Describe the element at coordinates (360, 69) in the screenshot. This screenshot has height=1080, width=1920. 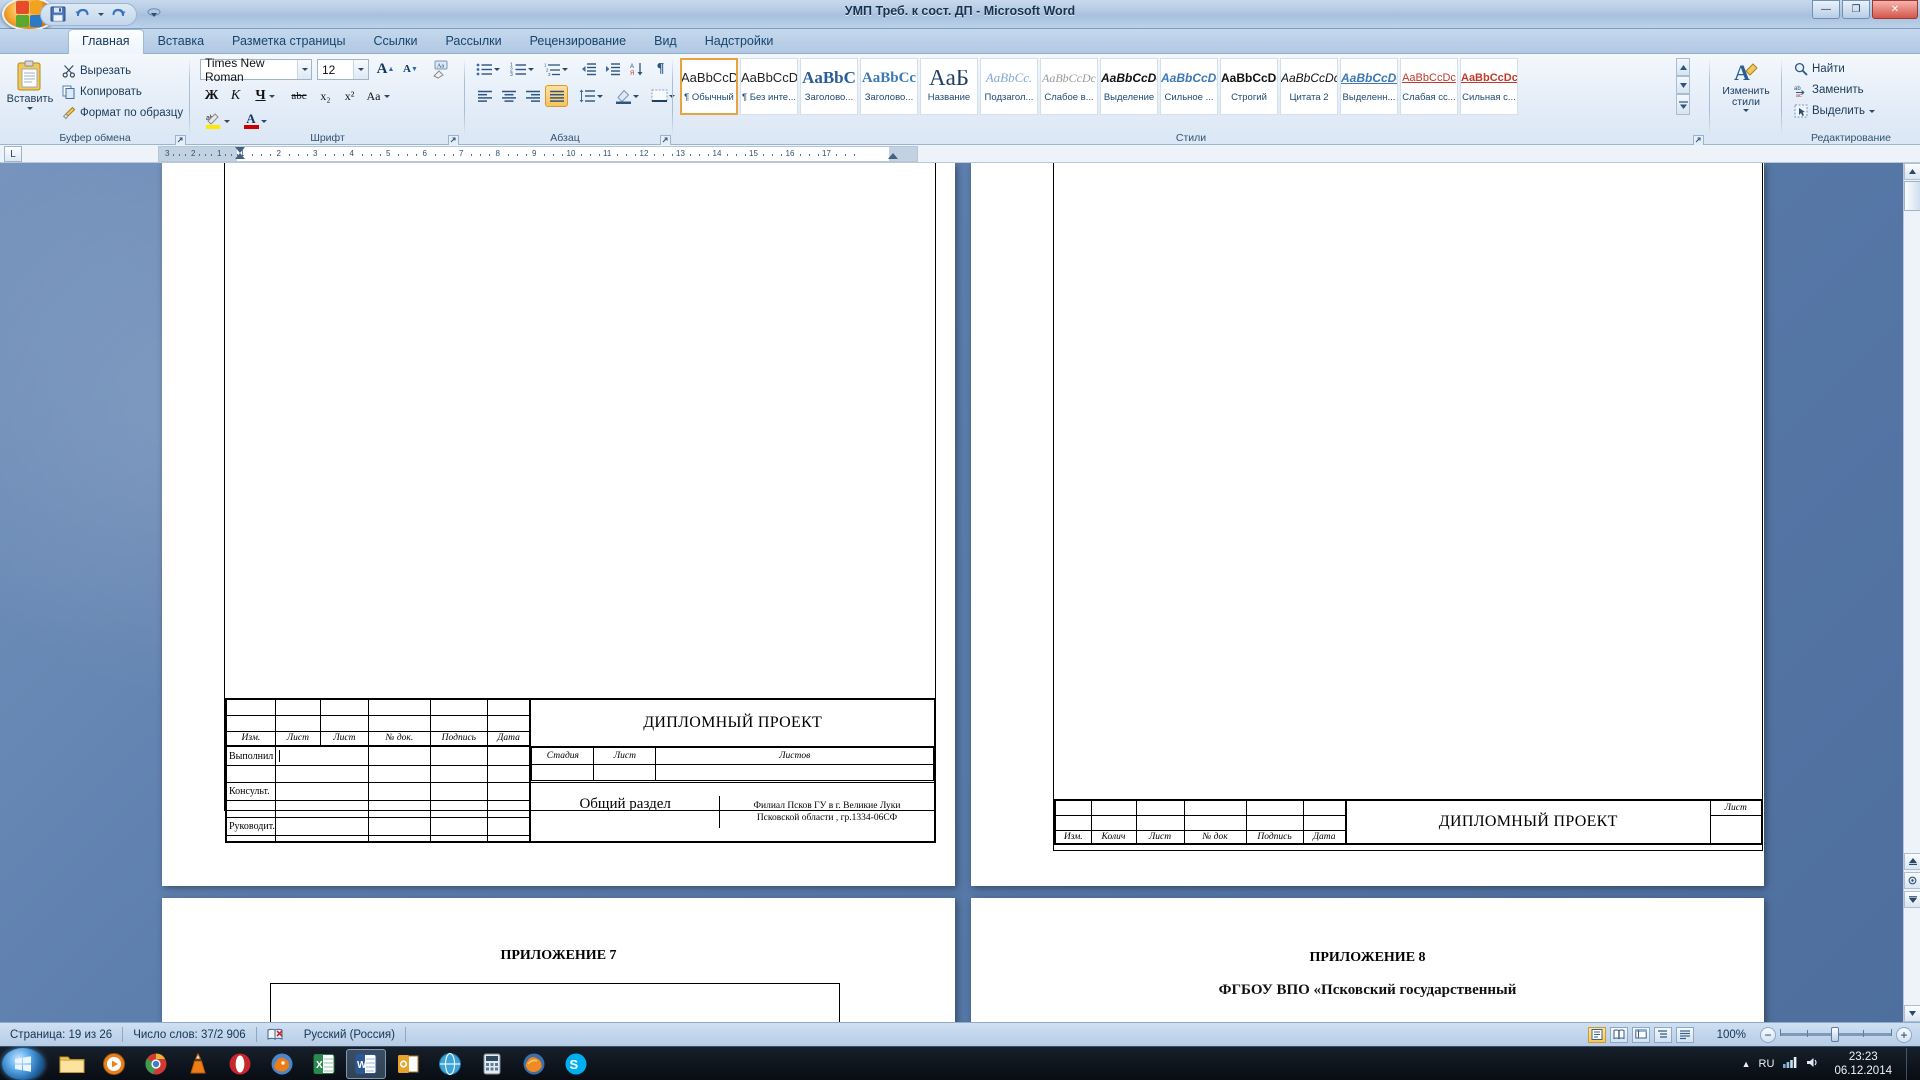
I see `font-size-dropdown-icon` at that location.